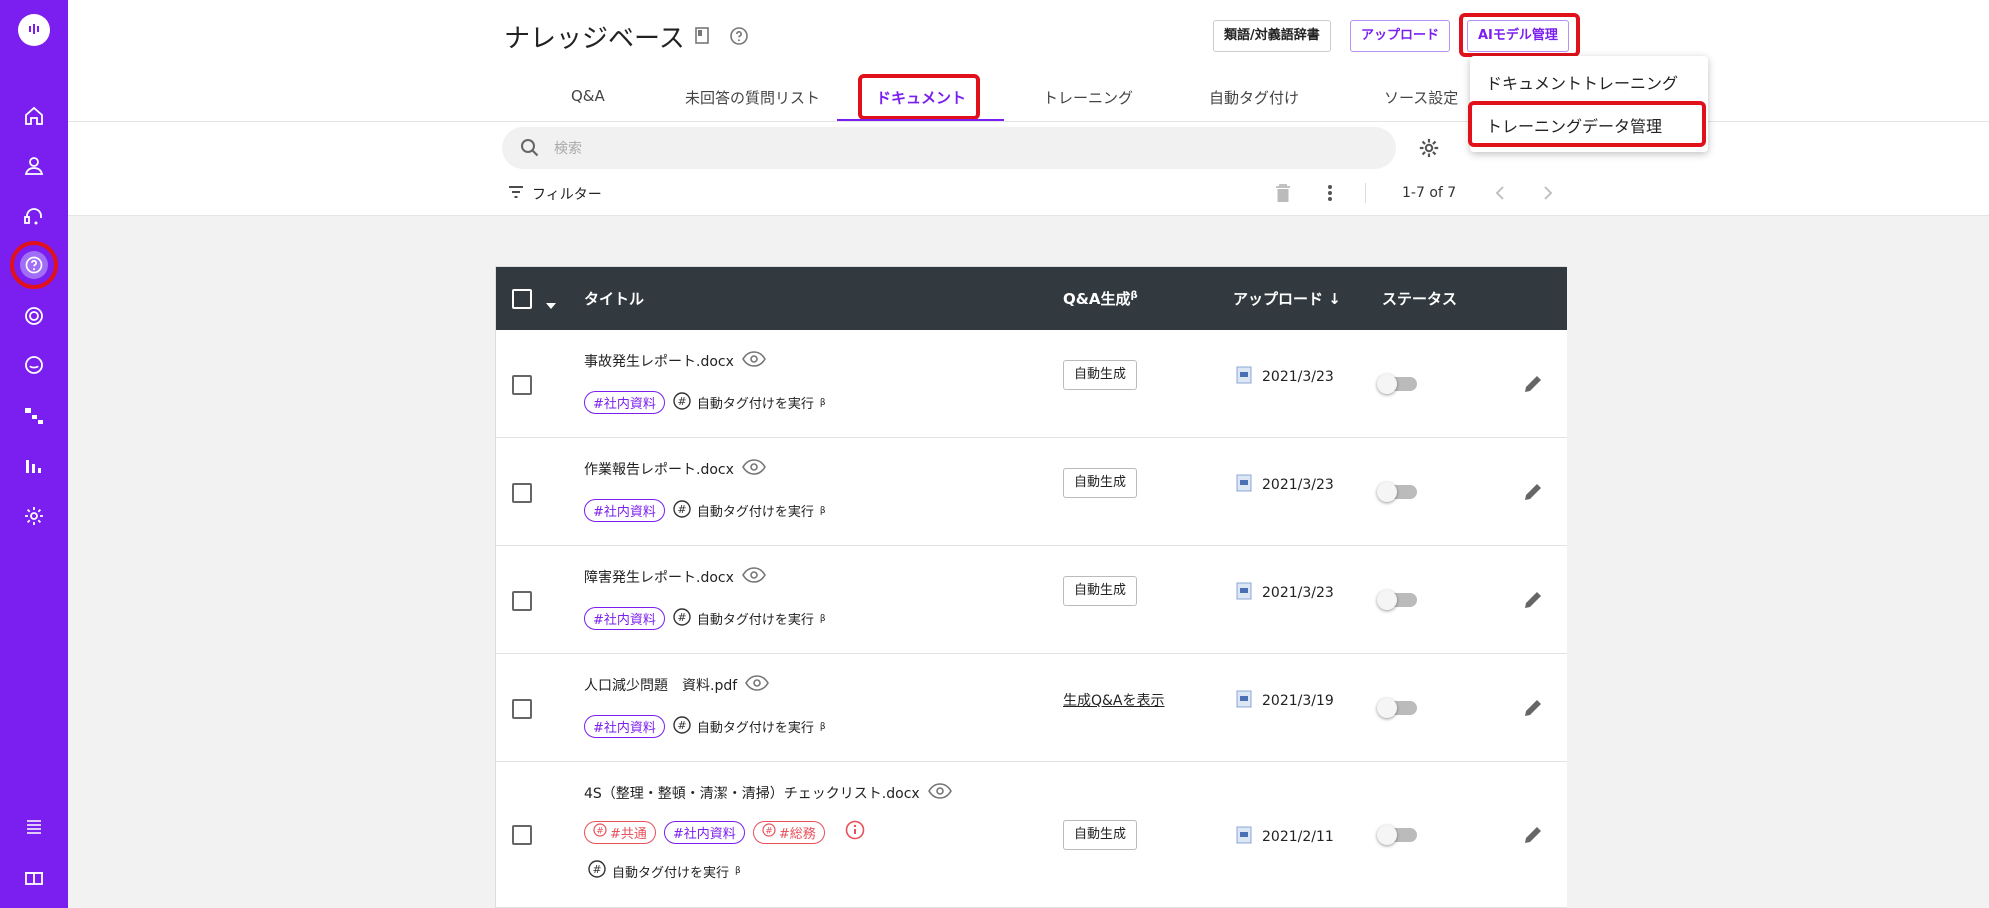 The width and height of the screenshot is (1989, 908). Describe the element at coordinates (752, 794) in the screenshot. I see `file-name-text: 4S（整理・整頓・清潔・清掃）チェックリスト.docx` at that location.